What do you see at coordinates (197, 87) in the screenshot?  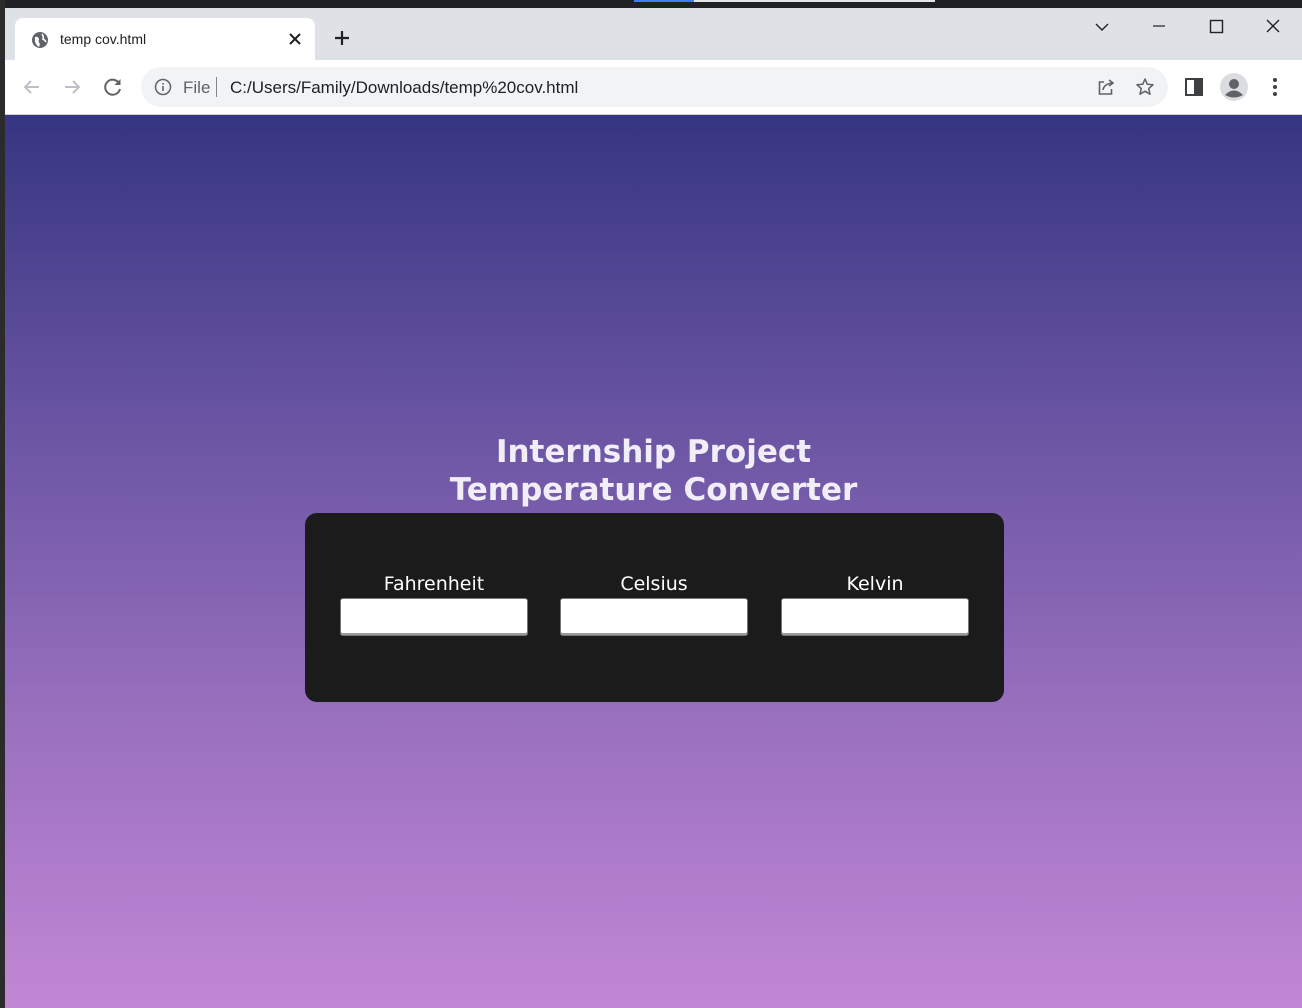 I see `url-scheme: File` at bounding box center [197, 87].